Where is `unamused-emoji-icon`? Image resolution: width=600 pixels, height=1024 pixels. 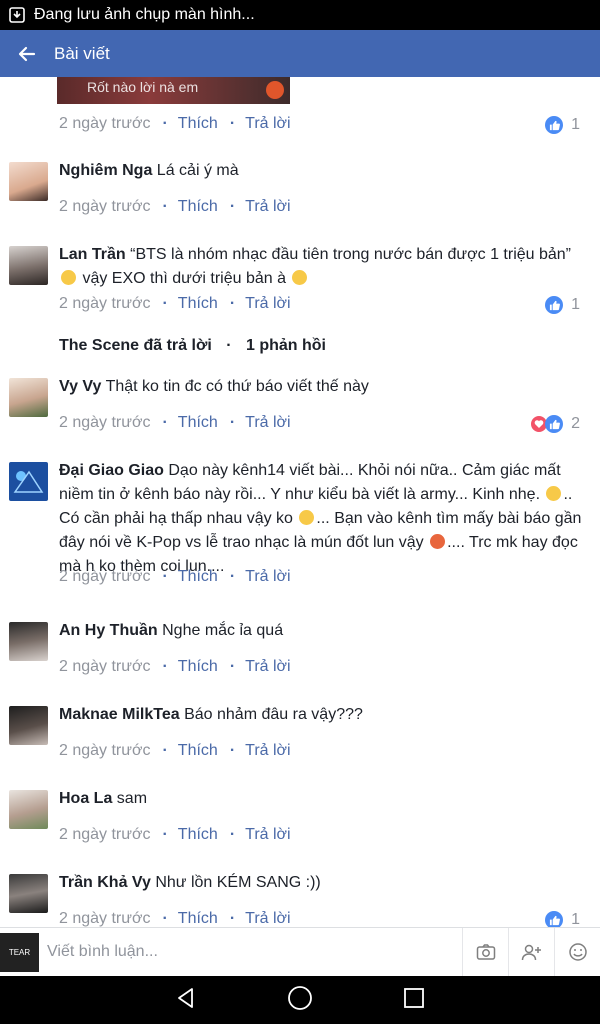
unamused-emoji-icon is located at coordinates (307, 517).